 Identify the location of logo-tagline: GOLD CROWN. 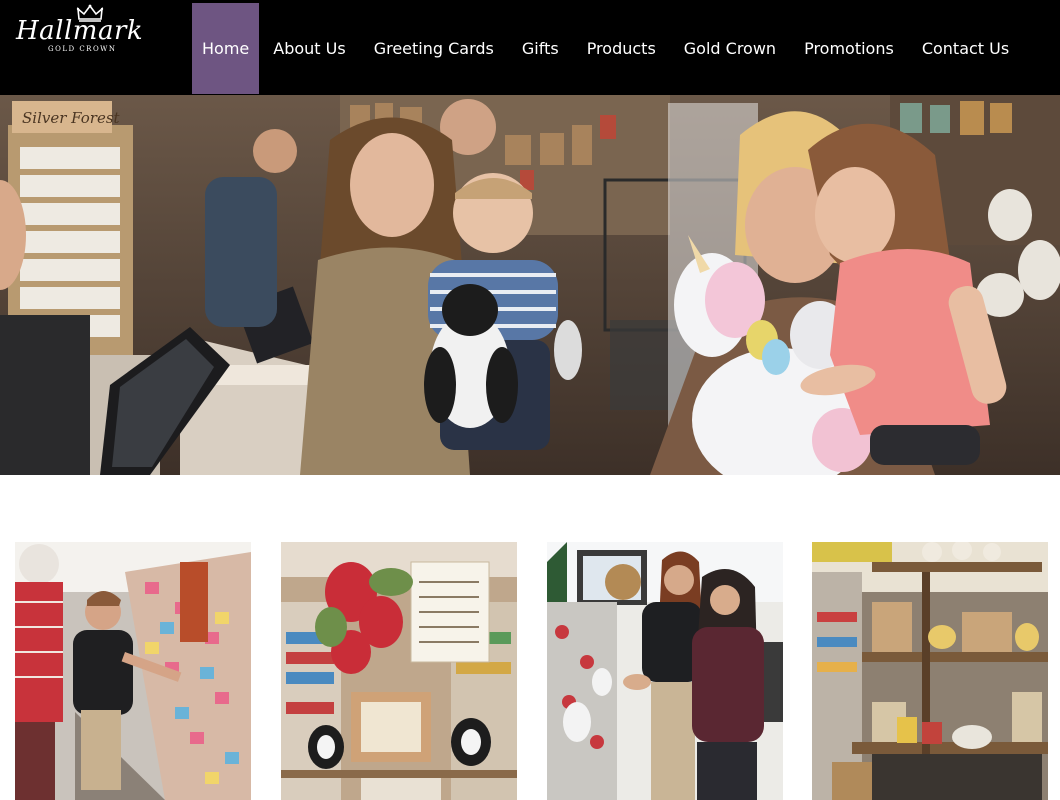
(82, 49).